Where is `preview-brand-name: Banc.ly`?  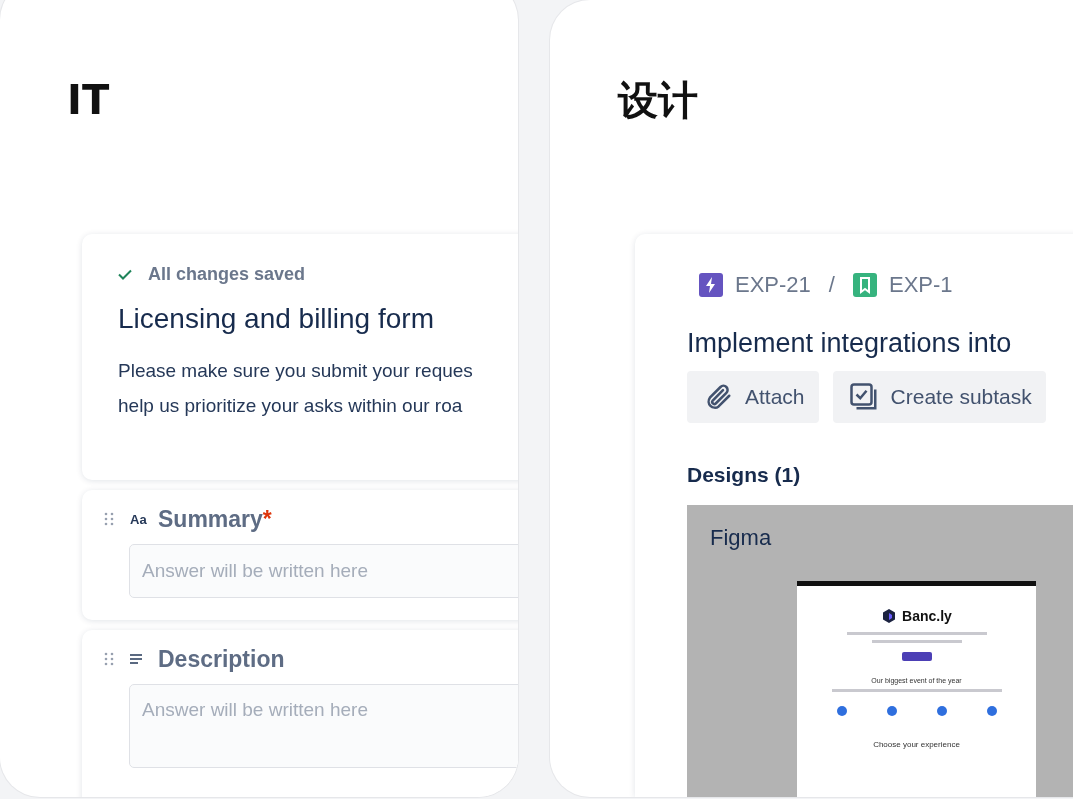
preview-brand-name: Banc.ly is located at coordinates (927, 616).